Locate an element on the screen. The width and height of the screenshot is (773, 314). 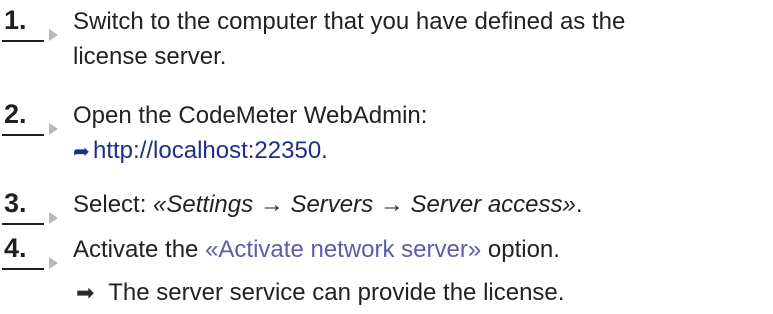
step-number-marker: 2. is located at coordinates (31, 118).